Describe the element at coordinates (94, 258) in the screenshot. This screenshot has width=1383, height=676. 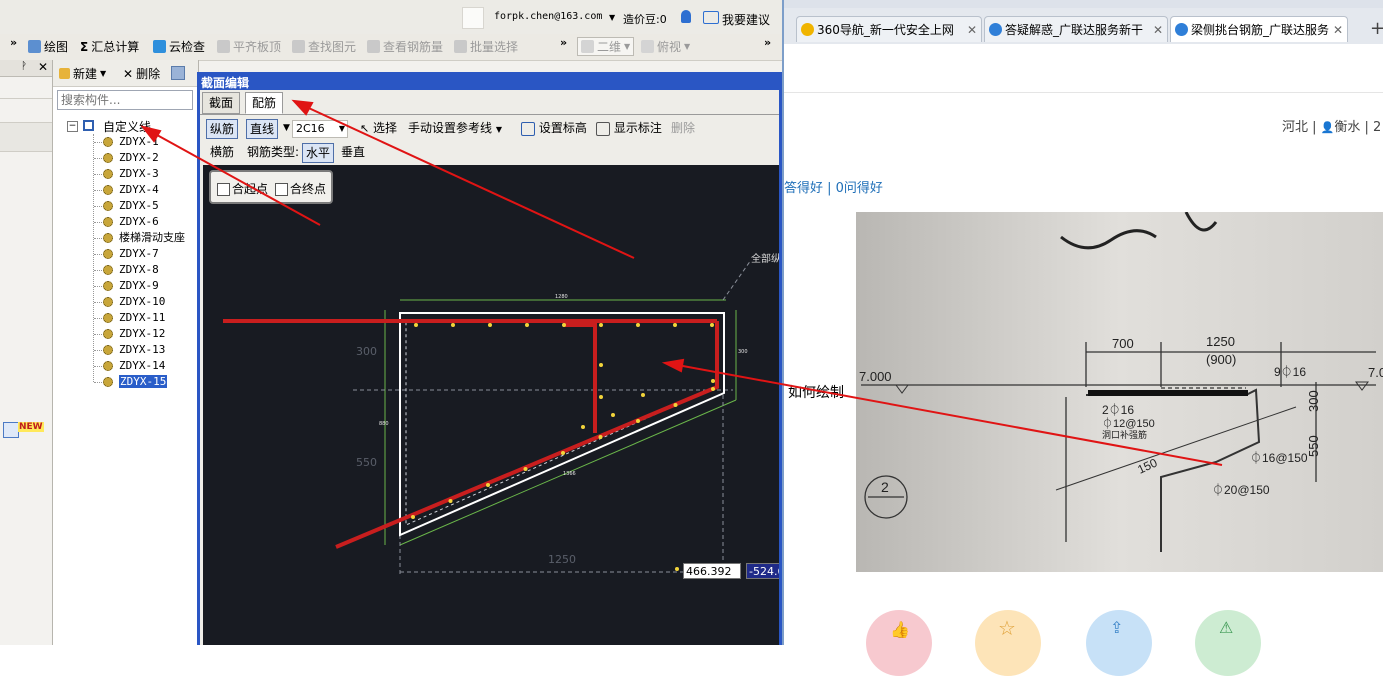
I see `tree-guide-line` at that location.